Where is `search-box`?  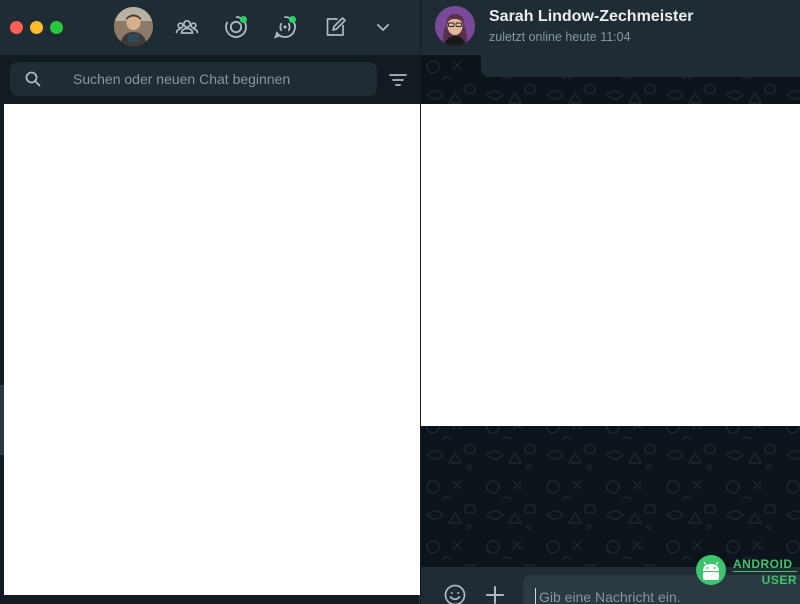
search-box is located at coordinates (193, 79).